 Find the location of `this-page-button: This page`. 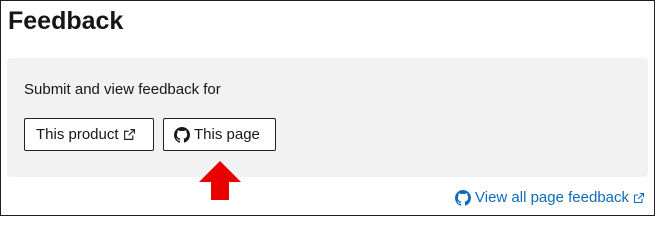

this-page-button: This page is located at coordinates (219, 134).